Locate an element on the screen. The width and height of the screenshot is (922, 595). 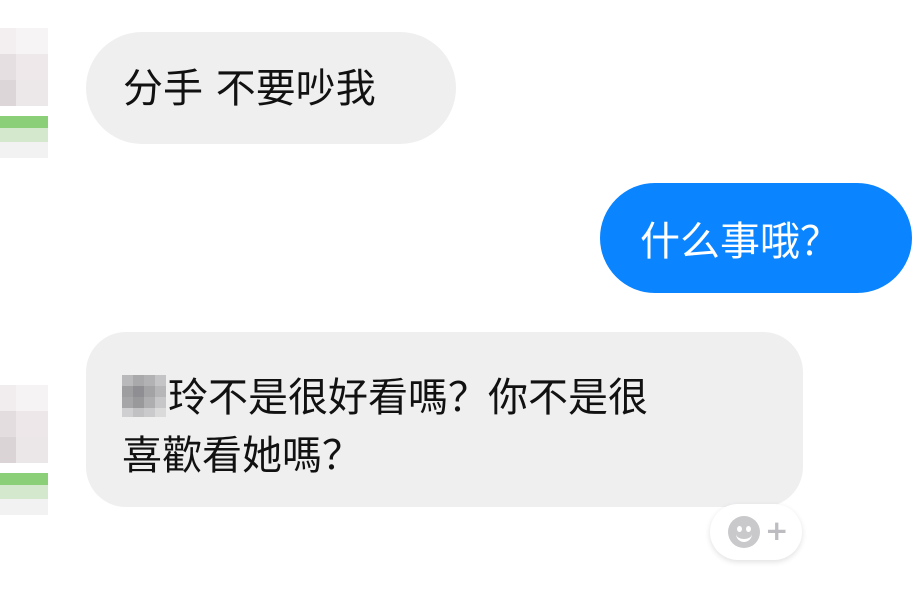
message-text: 什么事哦？ is located at coordinates (740, 242).